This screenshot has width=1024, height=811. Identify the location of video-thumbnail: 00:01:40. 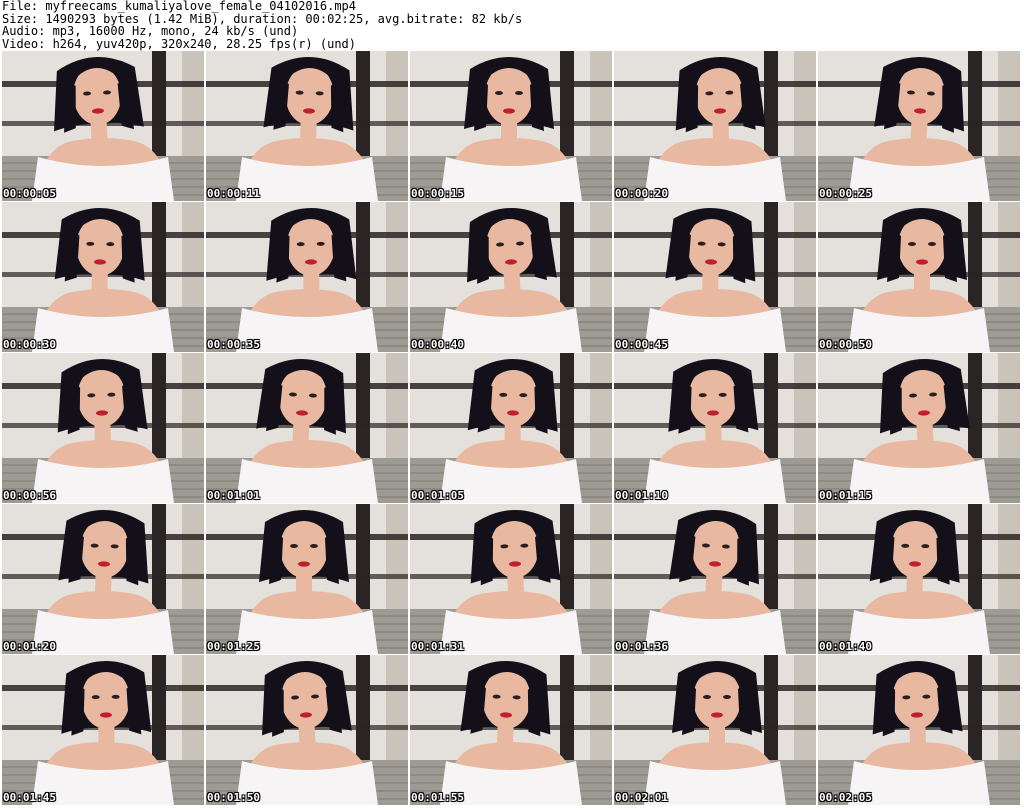
(919, 579).